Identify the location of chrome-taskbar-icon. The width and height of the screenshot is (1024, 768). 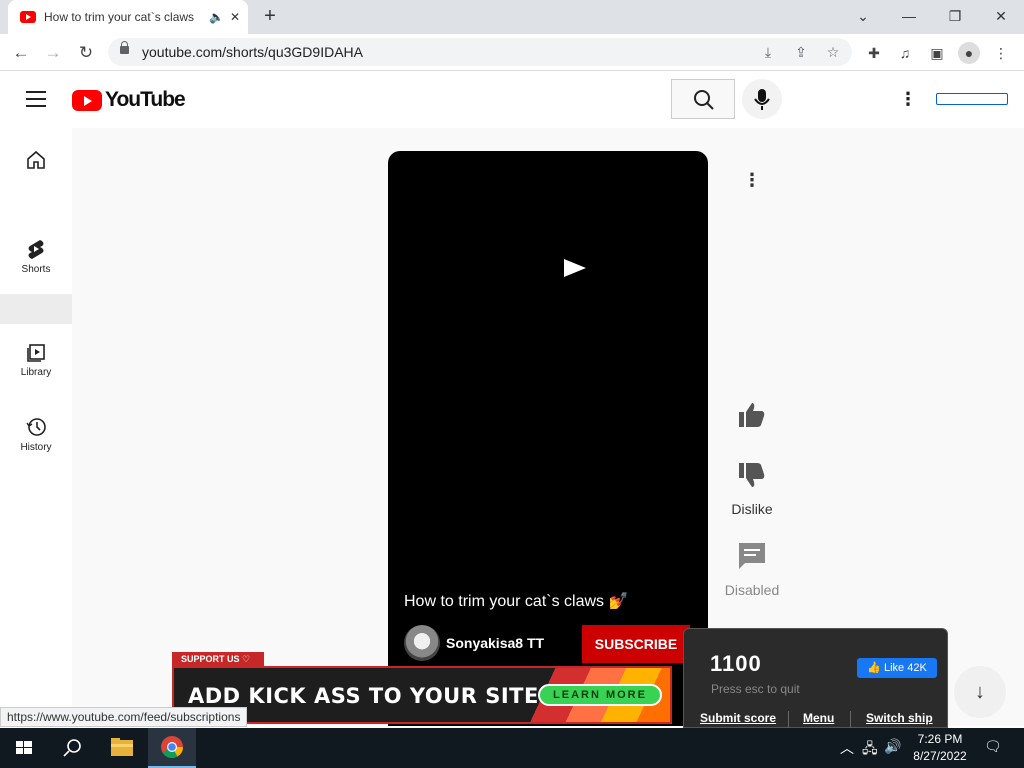
(172, 748).